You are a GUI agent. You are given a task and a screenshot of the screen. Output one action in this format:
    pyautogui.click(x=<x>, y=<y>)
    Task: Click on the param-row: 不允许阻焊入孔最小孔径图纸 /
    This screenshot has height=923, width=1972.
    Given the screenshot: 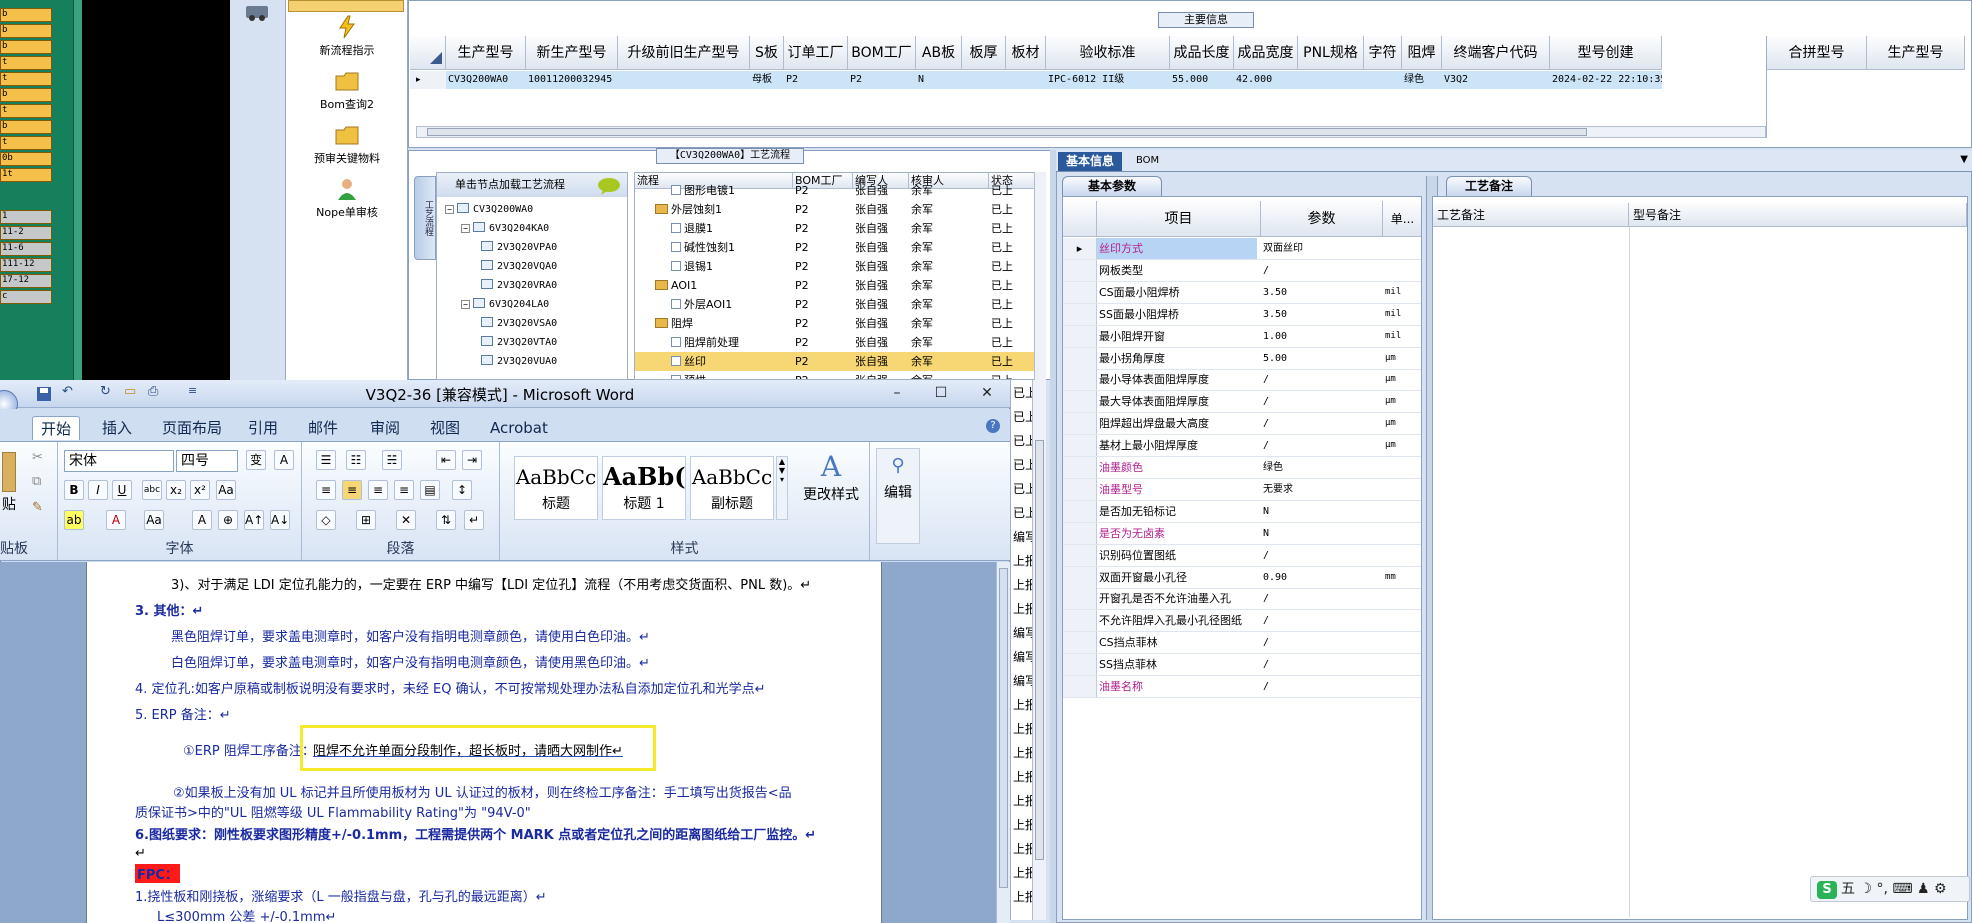 What is the action you would take?
    pyautogui.click(x=1242, y=621)
    